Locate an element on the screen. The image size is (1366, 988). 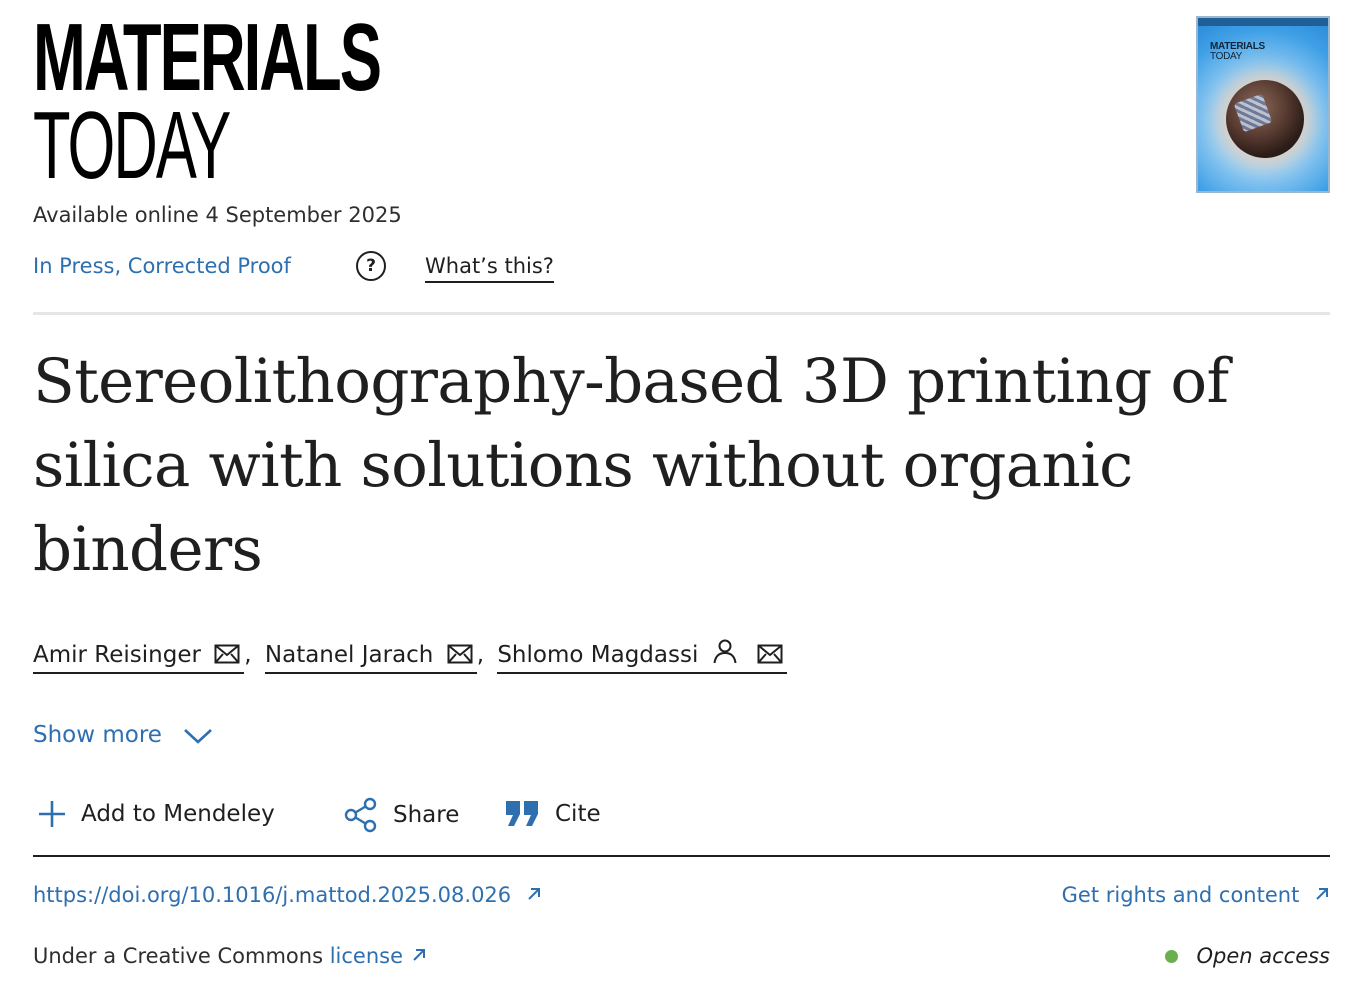
journal-cover-image: MATERIALS TODAY is located at coordinates (1263, 104).